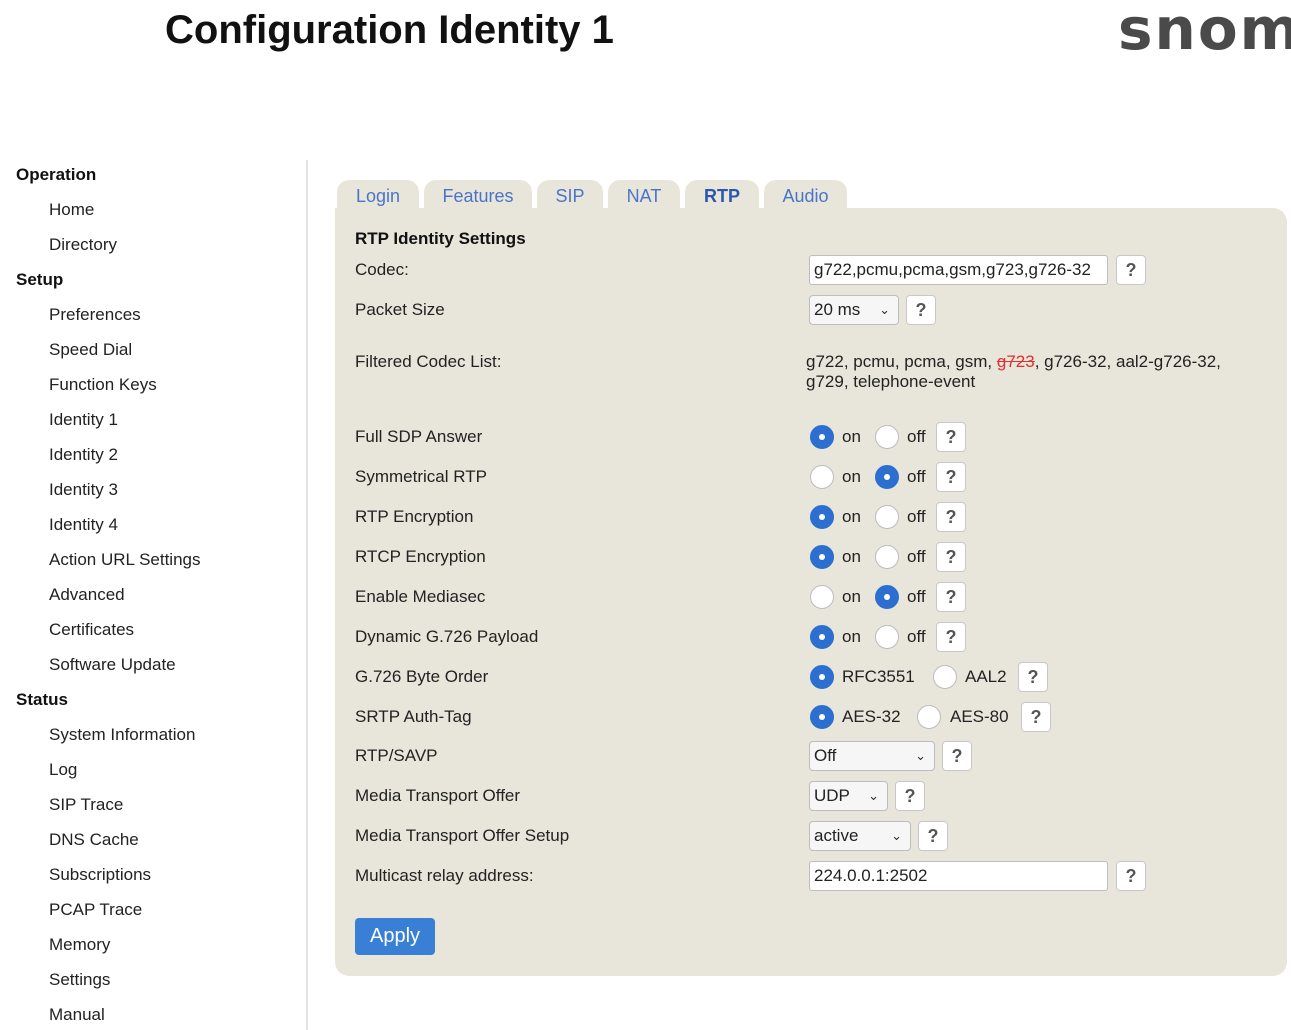  I want to click on multicast-address-input: 224.0.0.1:2502, so click(958, 876).